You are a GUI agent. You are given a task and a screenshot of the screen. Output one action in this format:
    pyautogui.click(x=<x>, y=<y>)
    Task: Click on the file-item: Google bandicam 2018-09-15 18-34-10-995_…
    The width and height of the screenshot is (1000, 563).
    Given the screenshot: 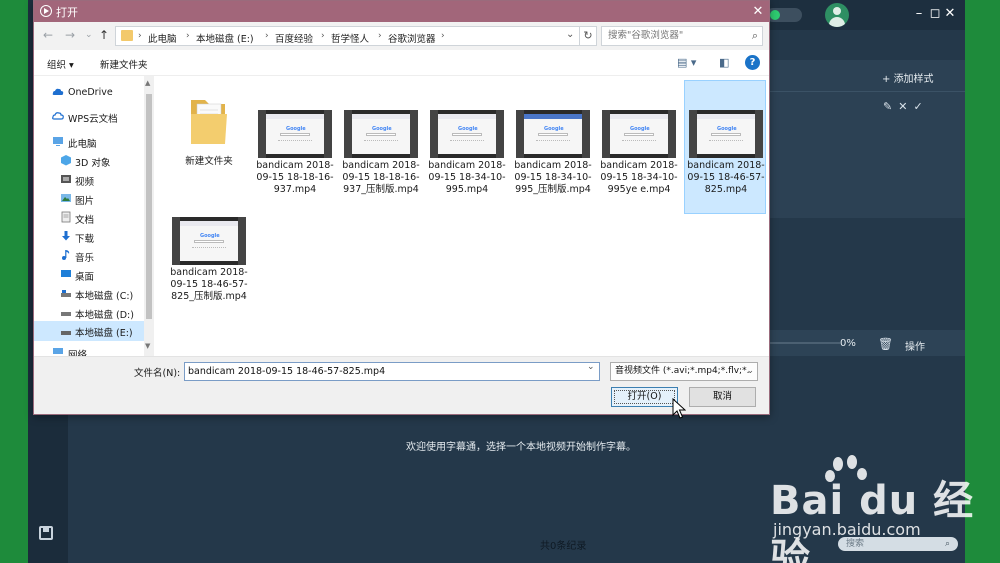 What is the action you would take?
    pyautogui.click(x=553, y=156)
    